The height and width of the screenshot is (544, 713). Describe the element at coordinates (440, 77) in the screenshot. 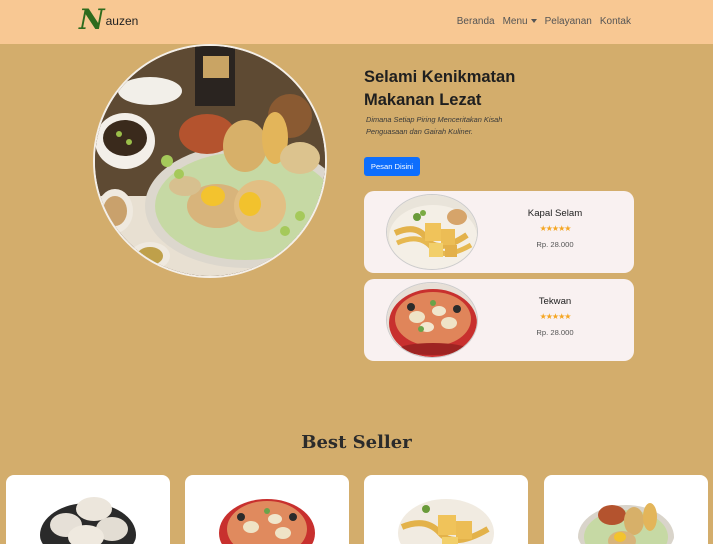

I see `hero-title-line-1: Selami Kenikmatan` at that location.